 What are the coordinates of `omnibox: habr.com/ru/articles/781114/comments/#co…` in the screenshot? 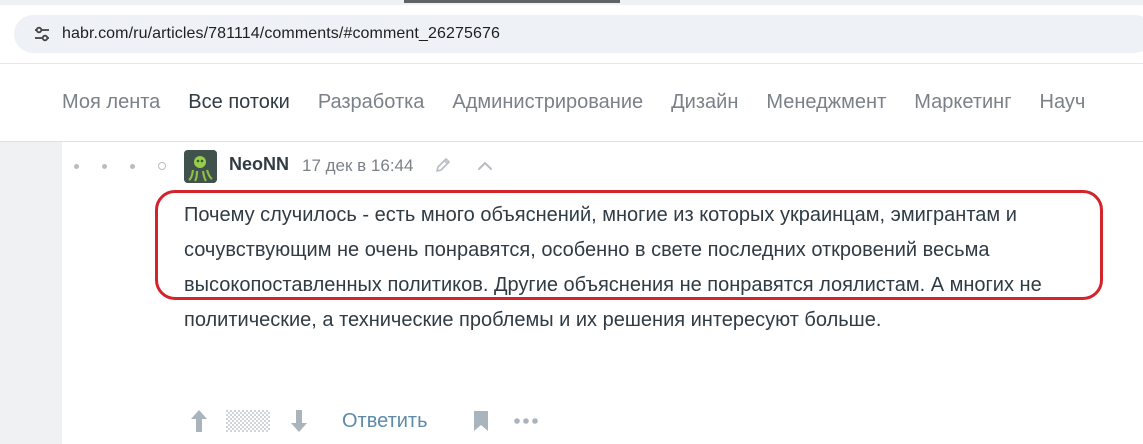 It's located at (578, 34).